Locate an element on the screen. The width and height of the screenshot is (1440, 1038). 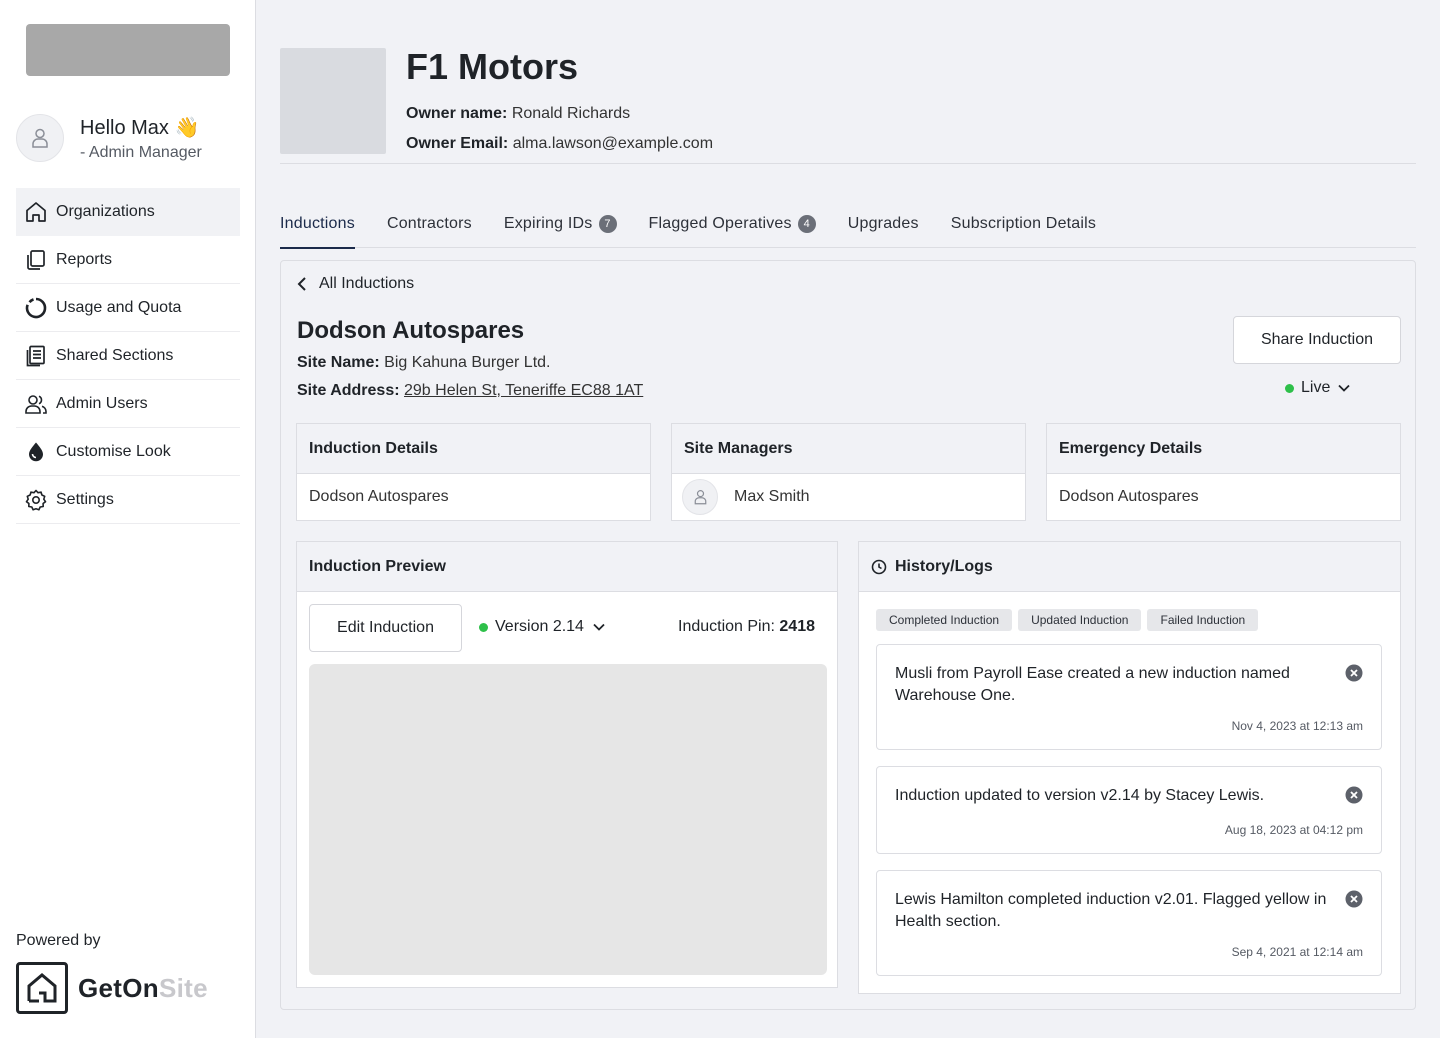
version-label: Version 2.14 is located at coordinates (539, 626).